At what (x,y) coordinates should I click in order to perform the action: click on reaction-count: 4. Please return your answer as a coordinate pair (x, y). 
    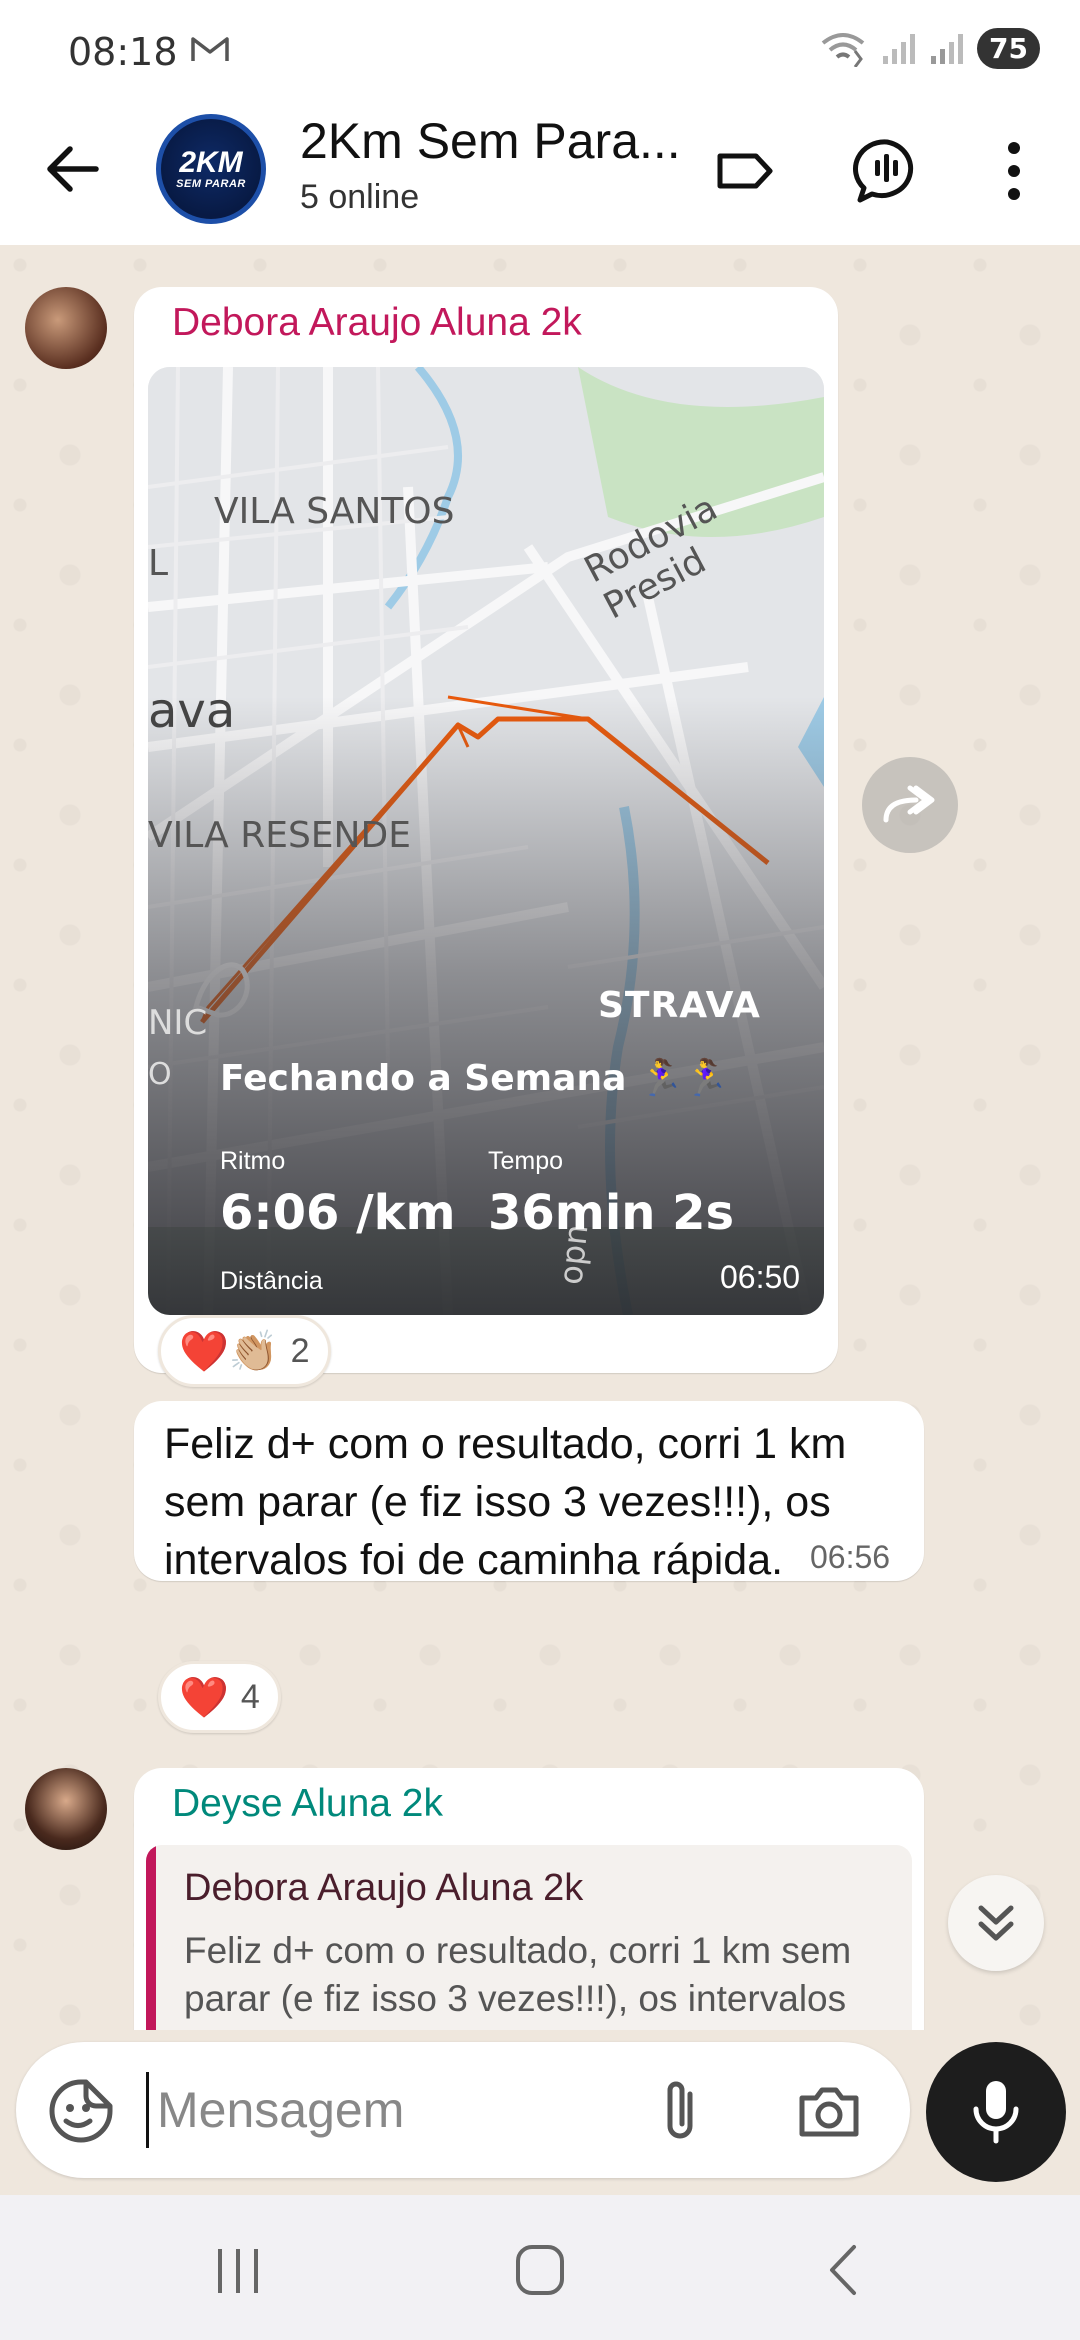
    Looking at the image, I should click on (250, 1696).